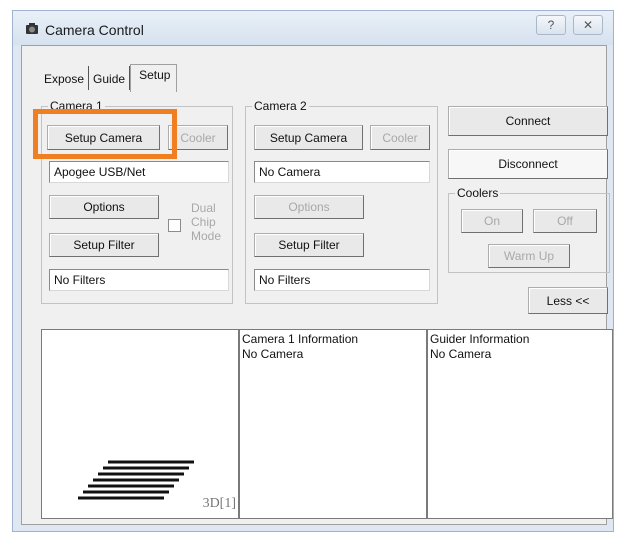 The image size is (622, 537). Describe the element at coordinates (528, 164) in the screenshot. I see `disconnect-button: Disconnect` at that location.